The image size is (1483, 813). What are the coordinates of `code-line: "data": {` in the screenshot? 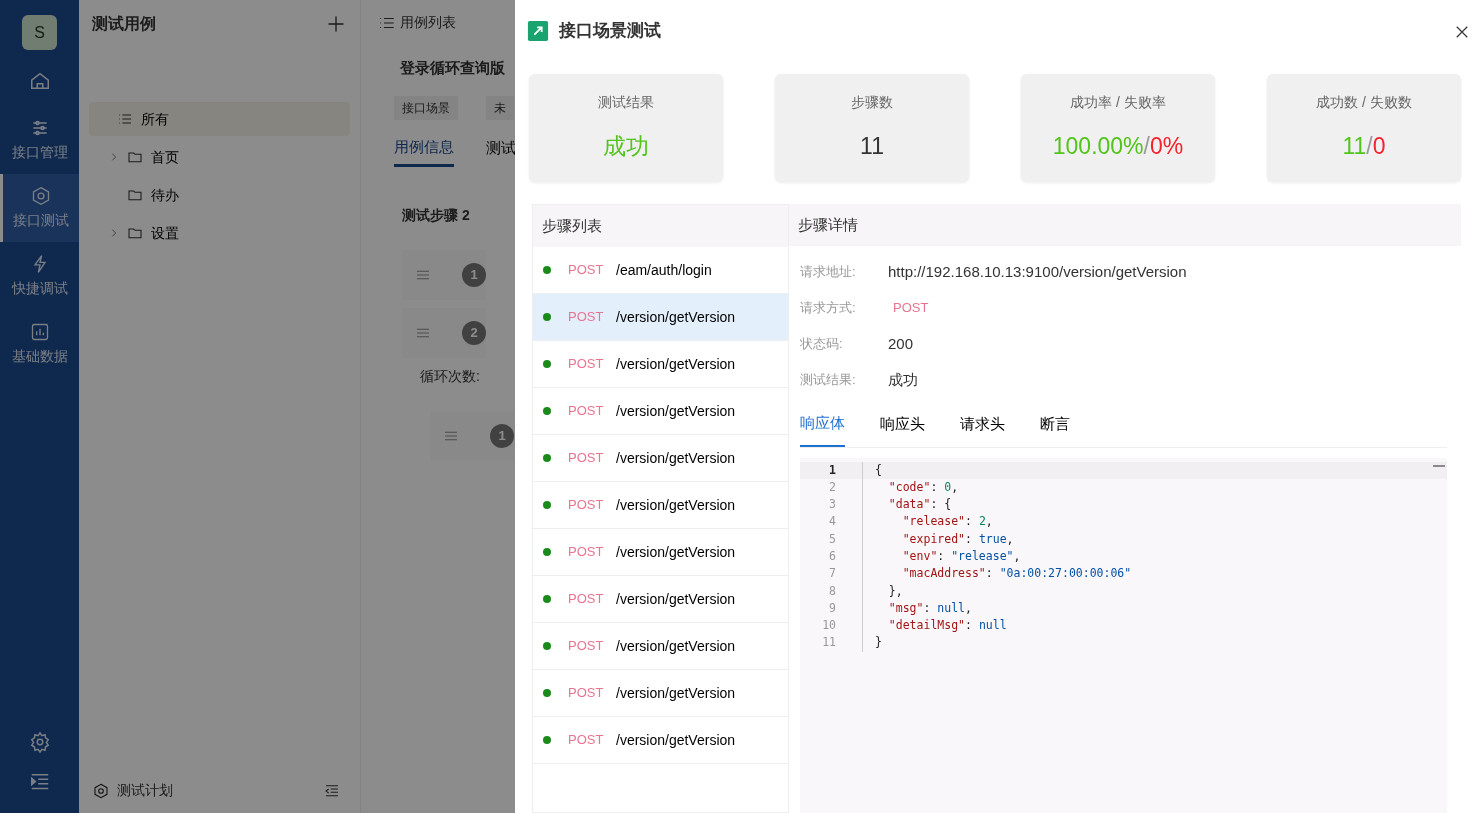 It's located at (907, 505).